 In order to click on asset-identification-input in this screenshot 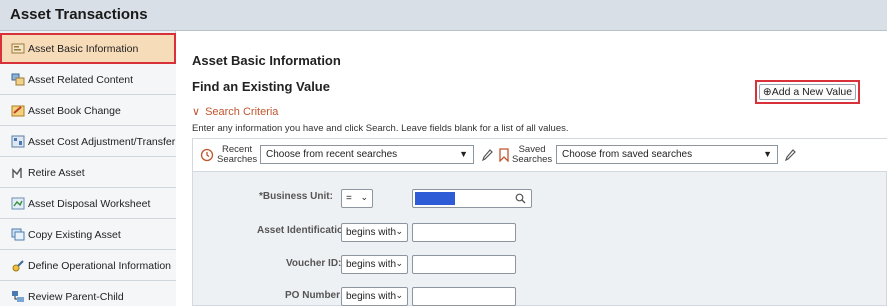, I will do `click(464, 232)`.